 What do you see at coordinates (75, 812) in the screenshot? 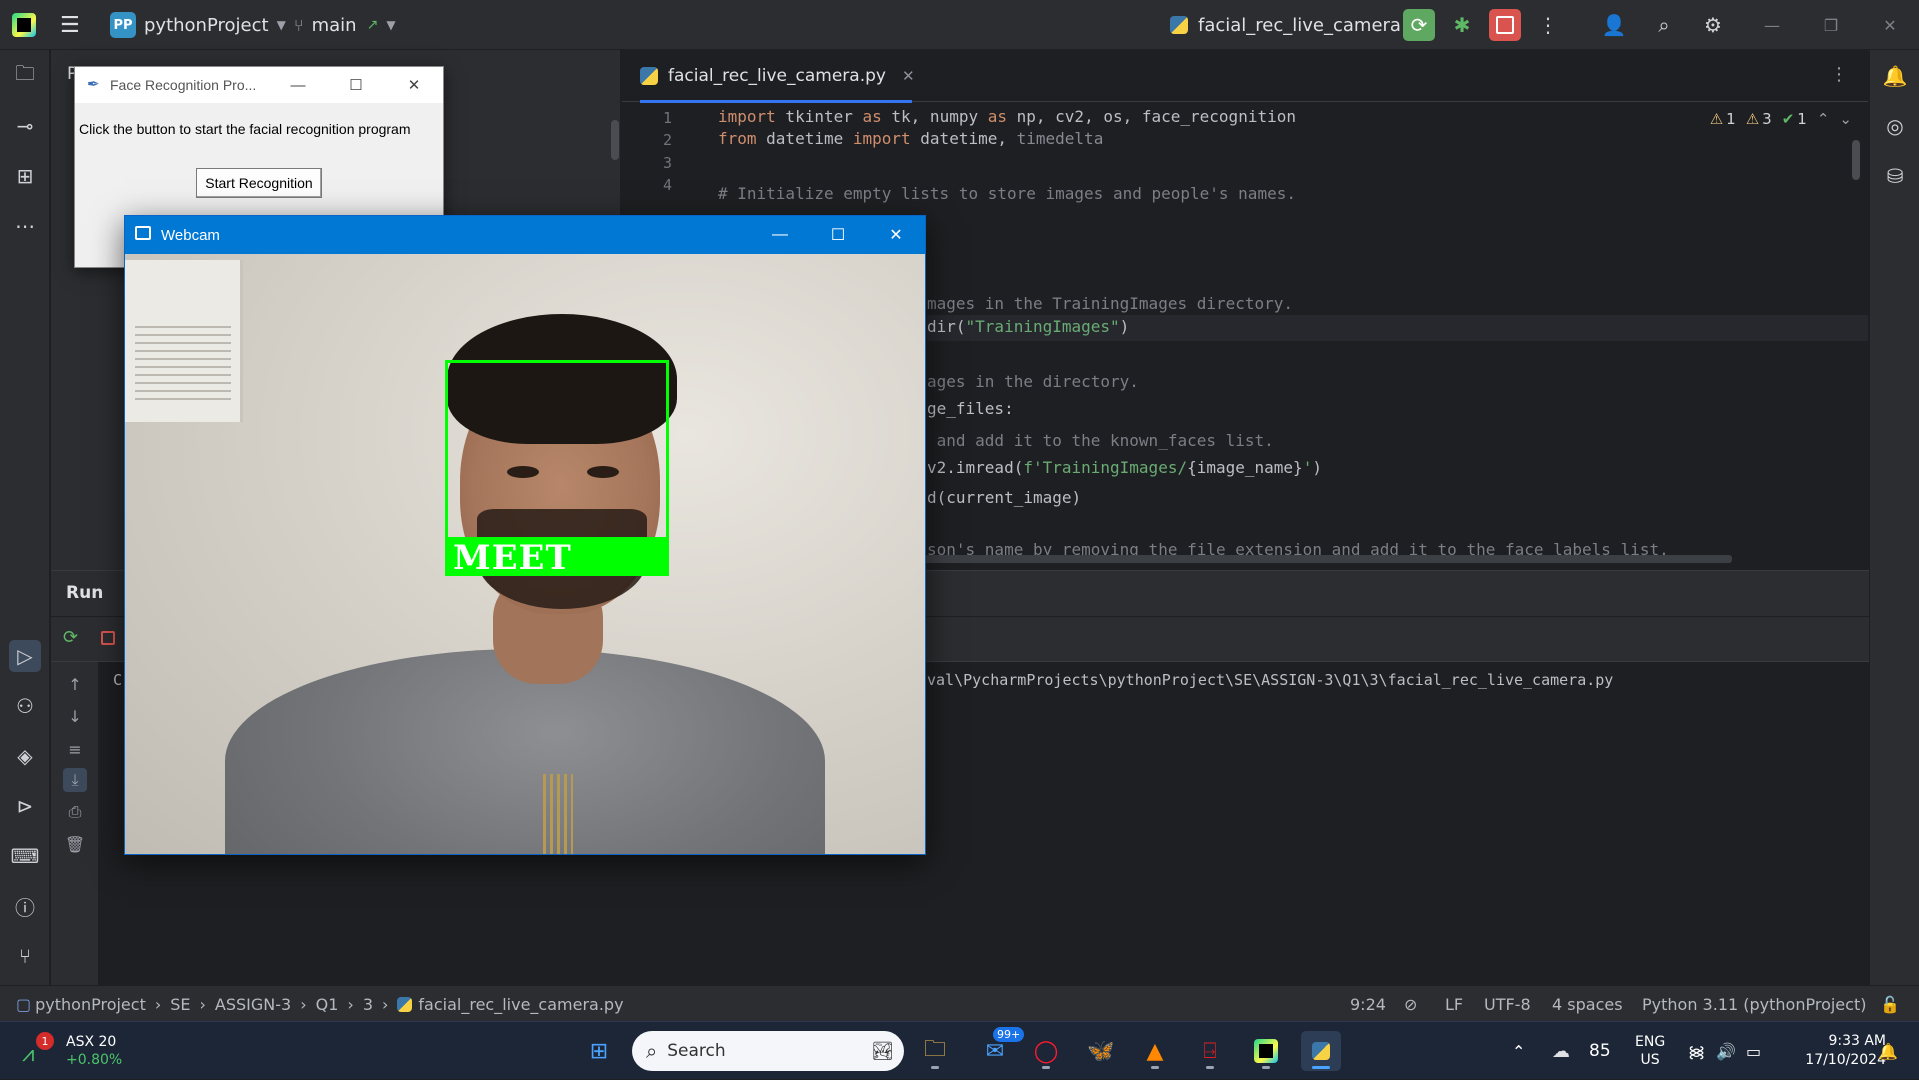
I see `print-icon: ⎙` at bounding box center [75, 812].